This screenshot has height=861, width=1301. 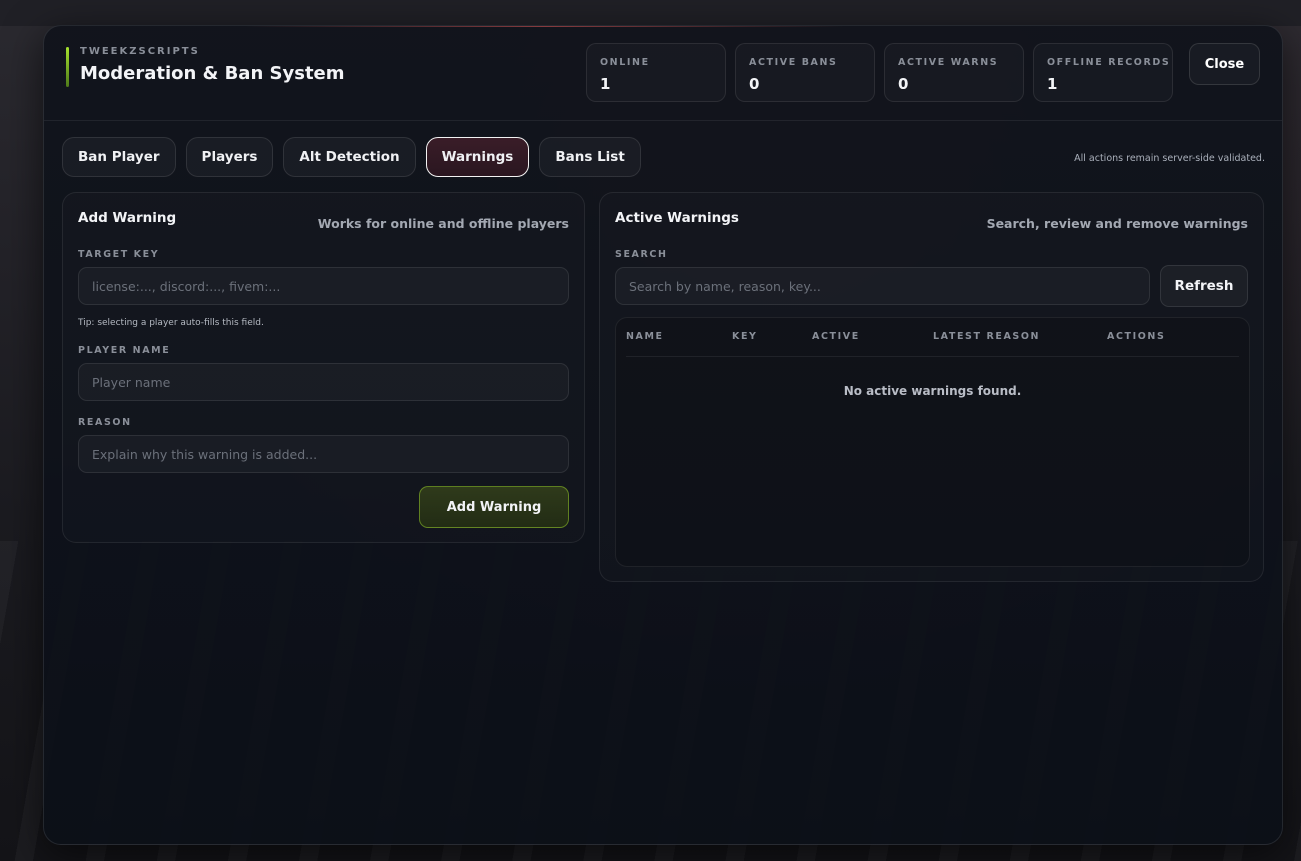 I want to click on card-subtitle: Search, review and remove warnings, so click(x=1117, y=223).